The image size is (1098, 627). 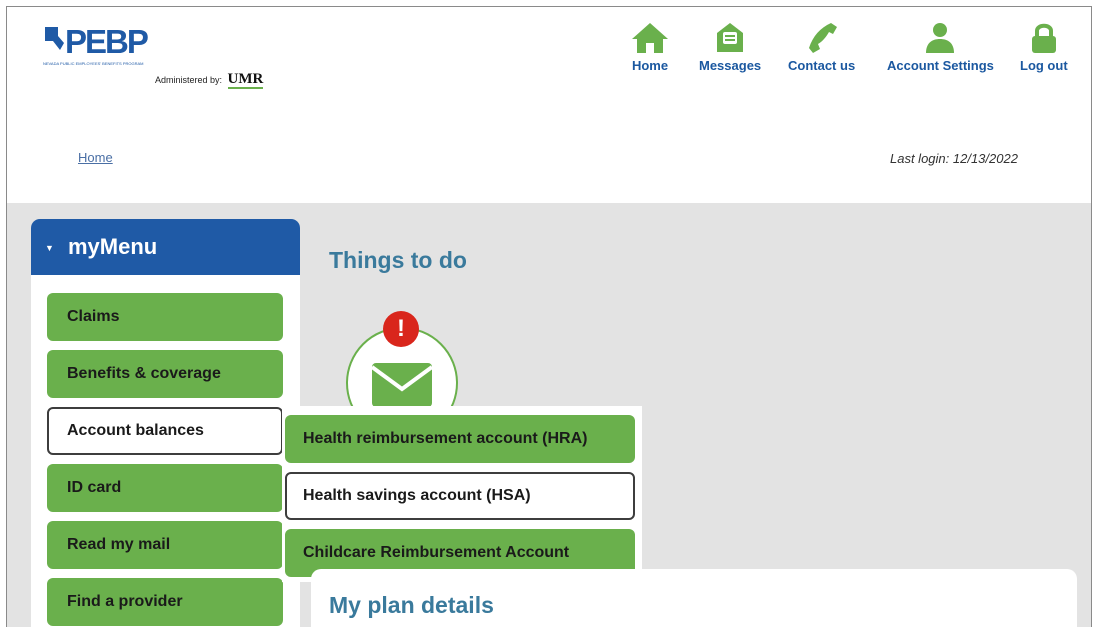 What do you see at coordinates (54, 38) in the screenshot?
I see `nevada-state-icon` at bounding box center [54, 38].